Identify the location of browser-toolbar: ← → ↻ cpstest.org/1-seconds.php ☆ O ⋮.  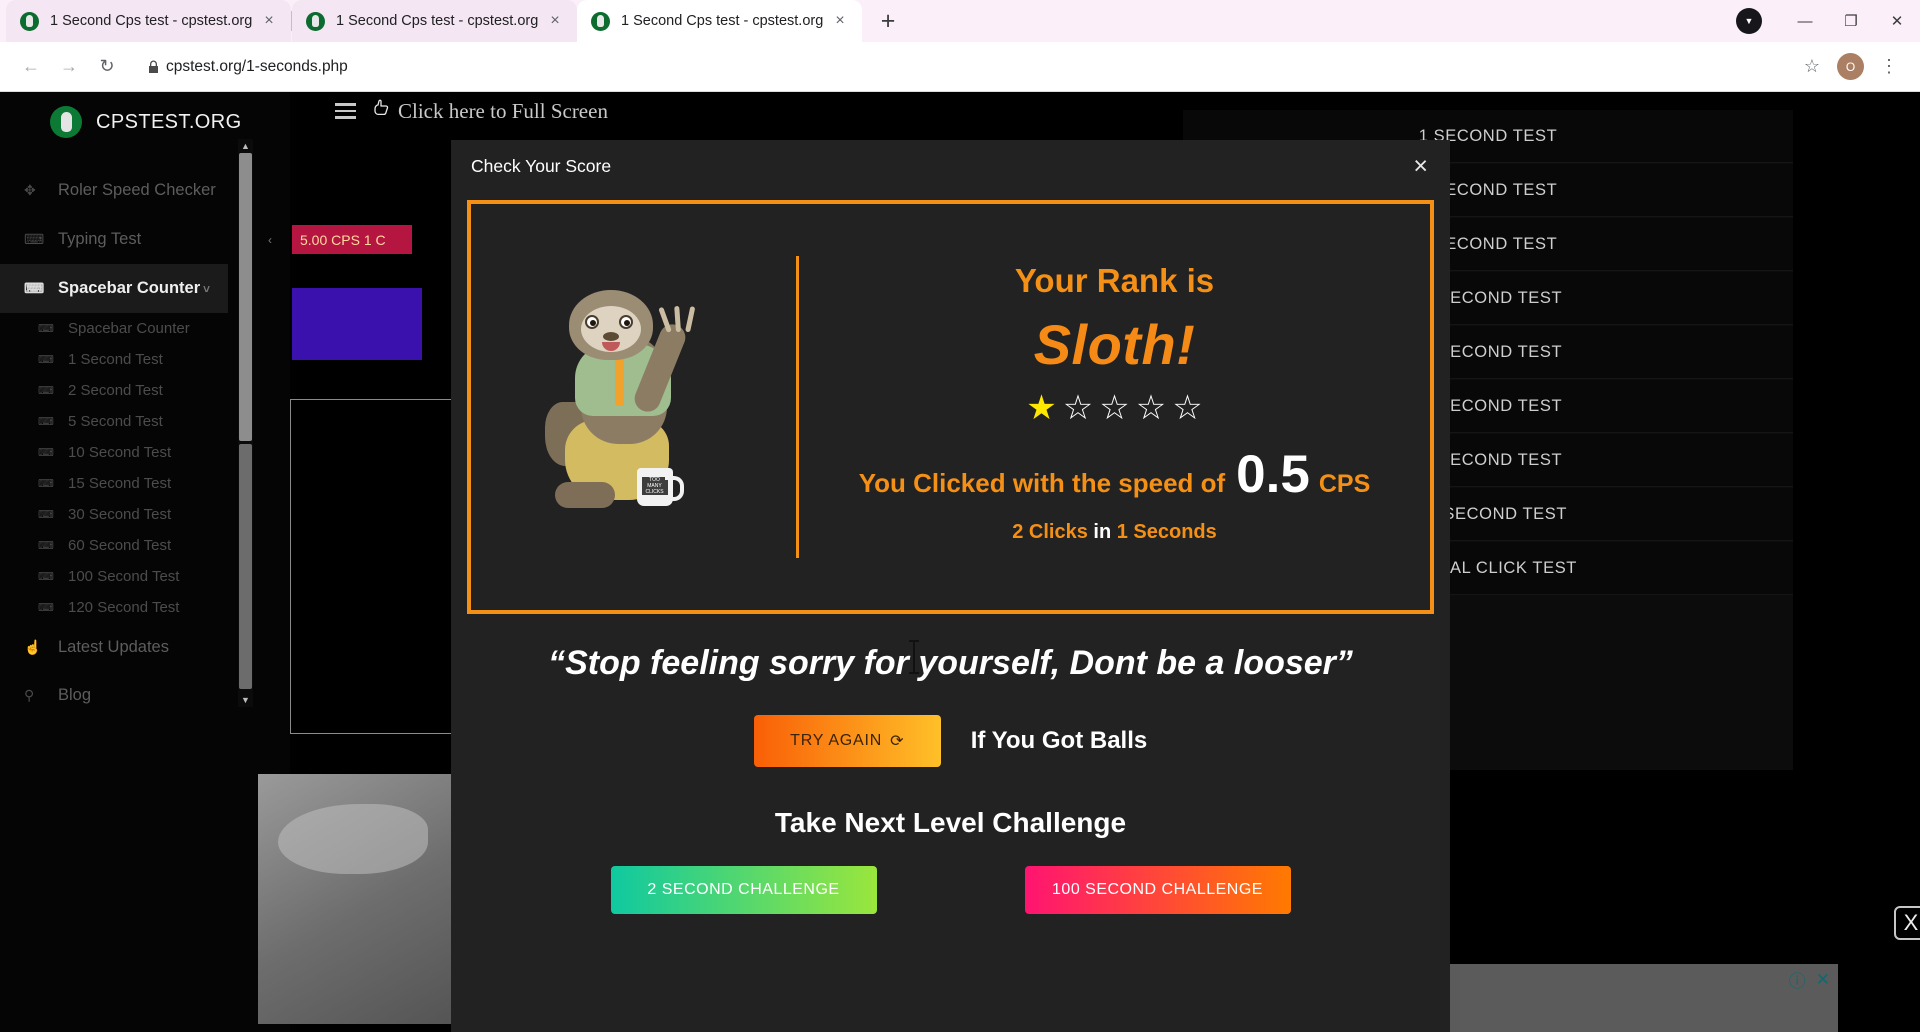
(960, 67).